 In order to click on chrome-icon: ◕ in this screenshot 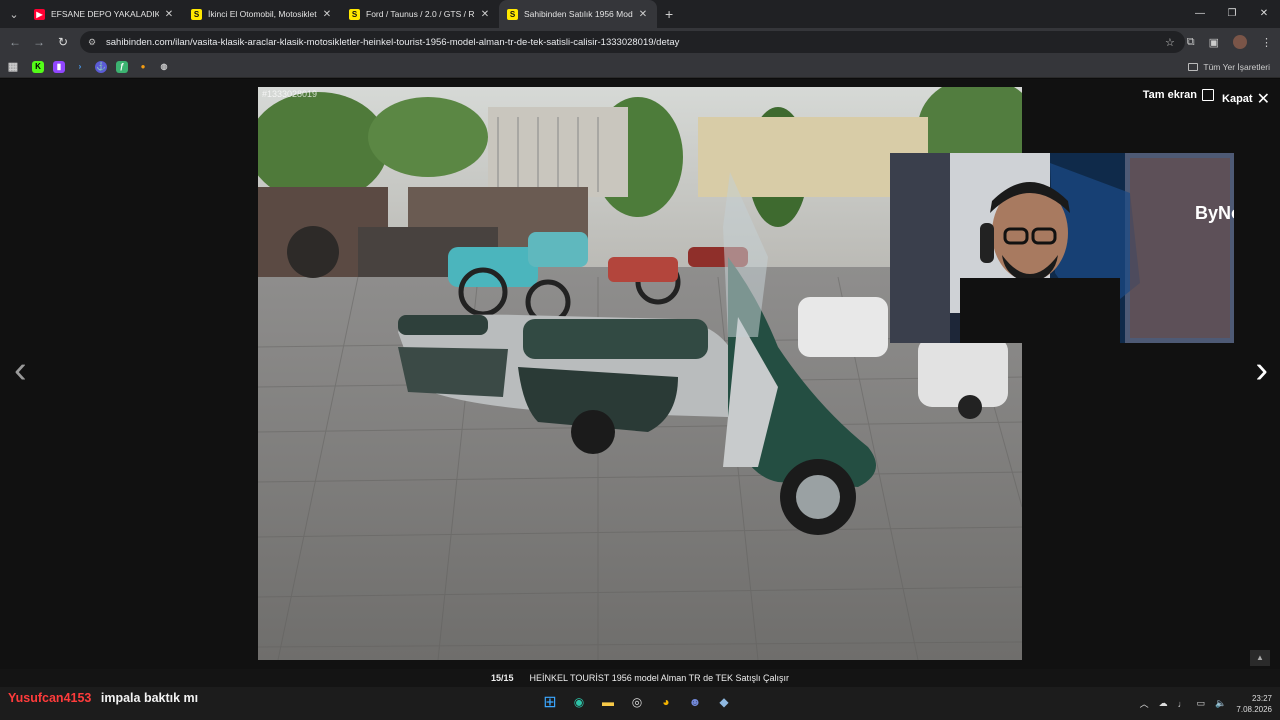, I will do `click(666, 702)`.